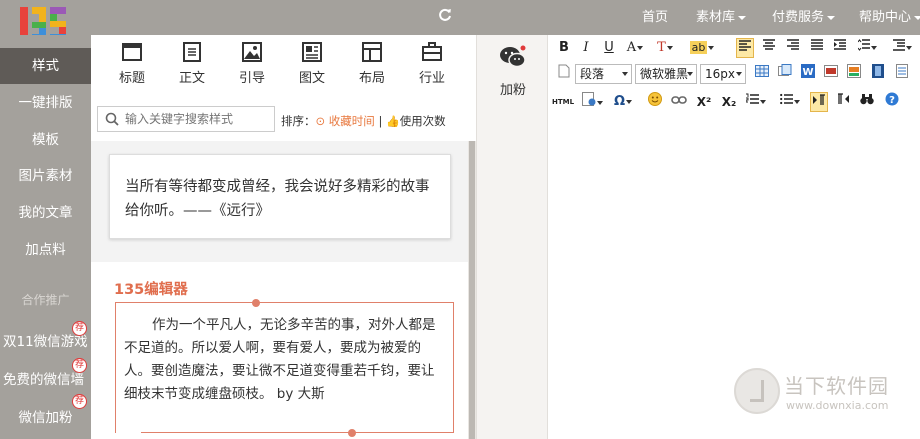  What do you see at coordinates (298, 121) in the screenshot?
I see `sort-label: 排序：` at bounding box center [298, 121].